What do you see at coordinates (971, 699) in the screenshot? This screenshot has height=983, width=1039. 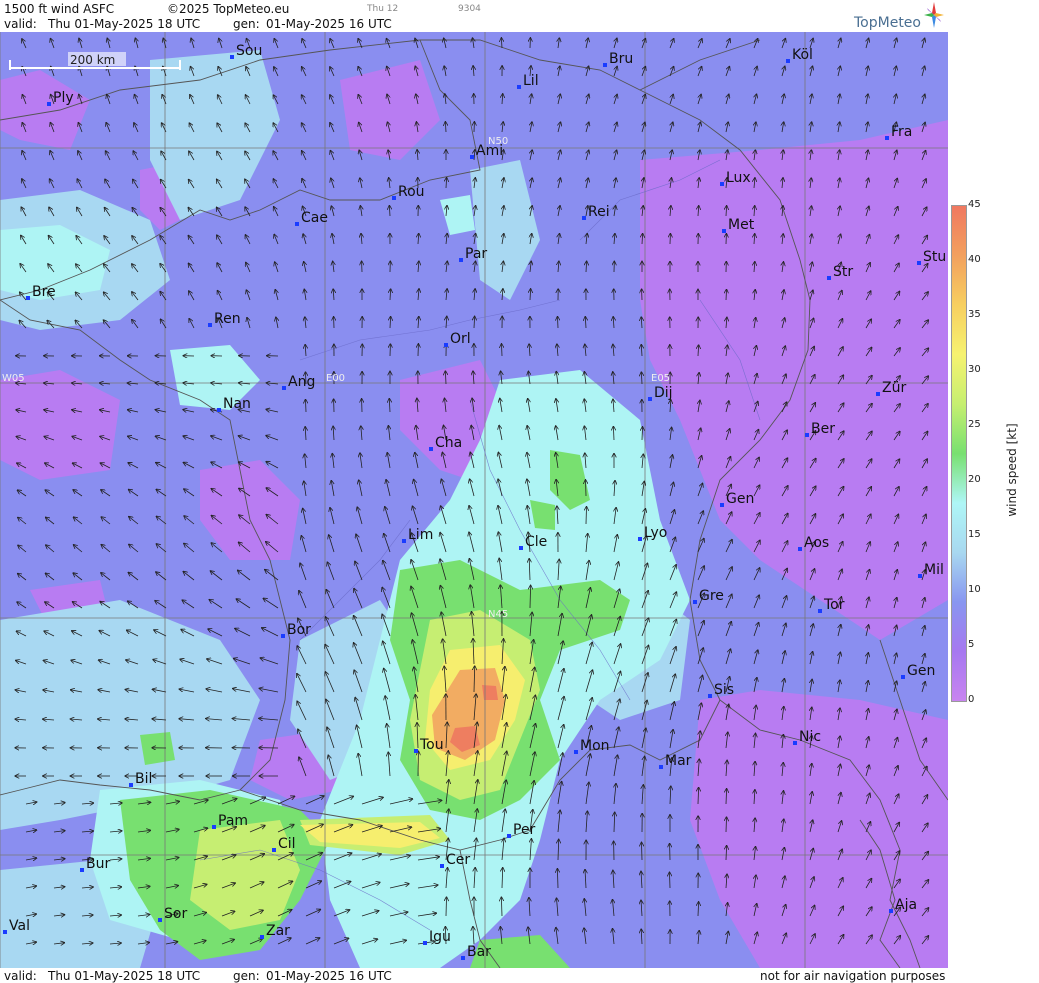 I see `colorbar-tick: 0` at bounding box center [971, 699].